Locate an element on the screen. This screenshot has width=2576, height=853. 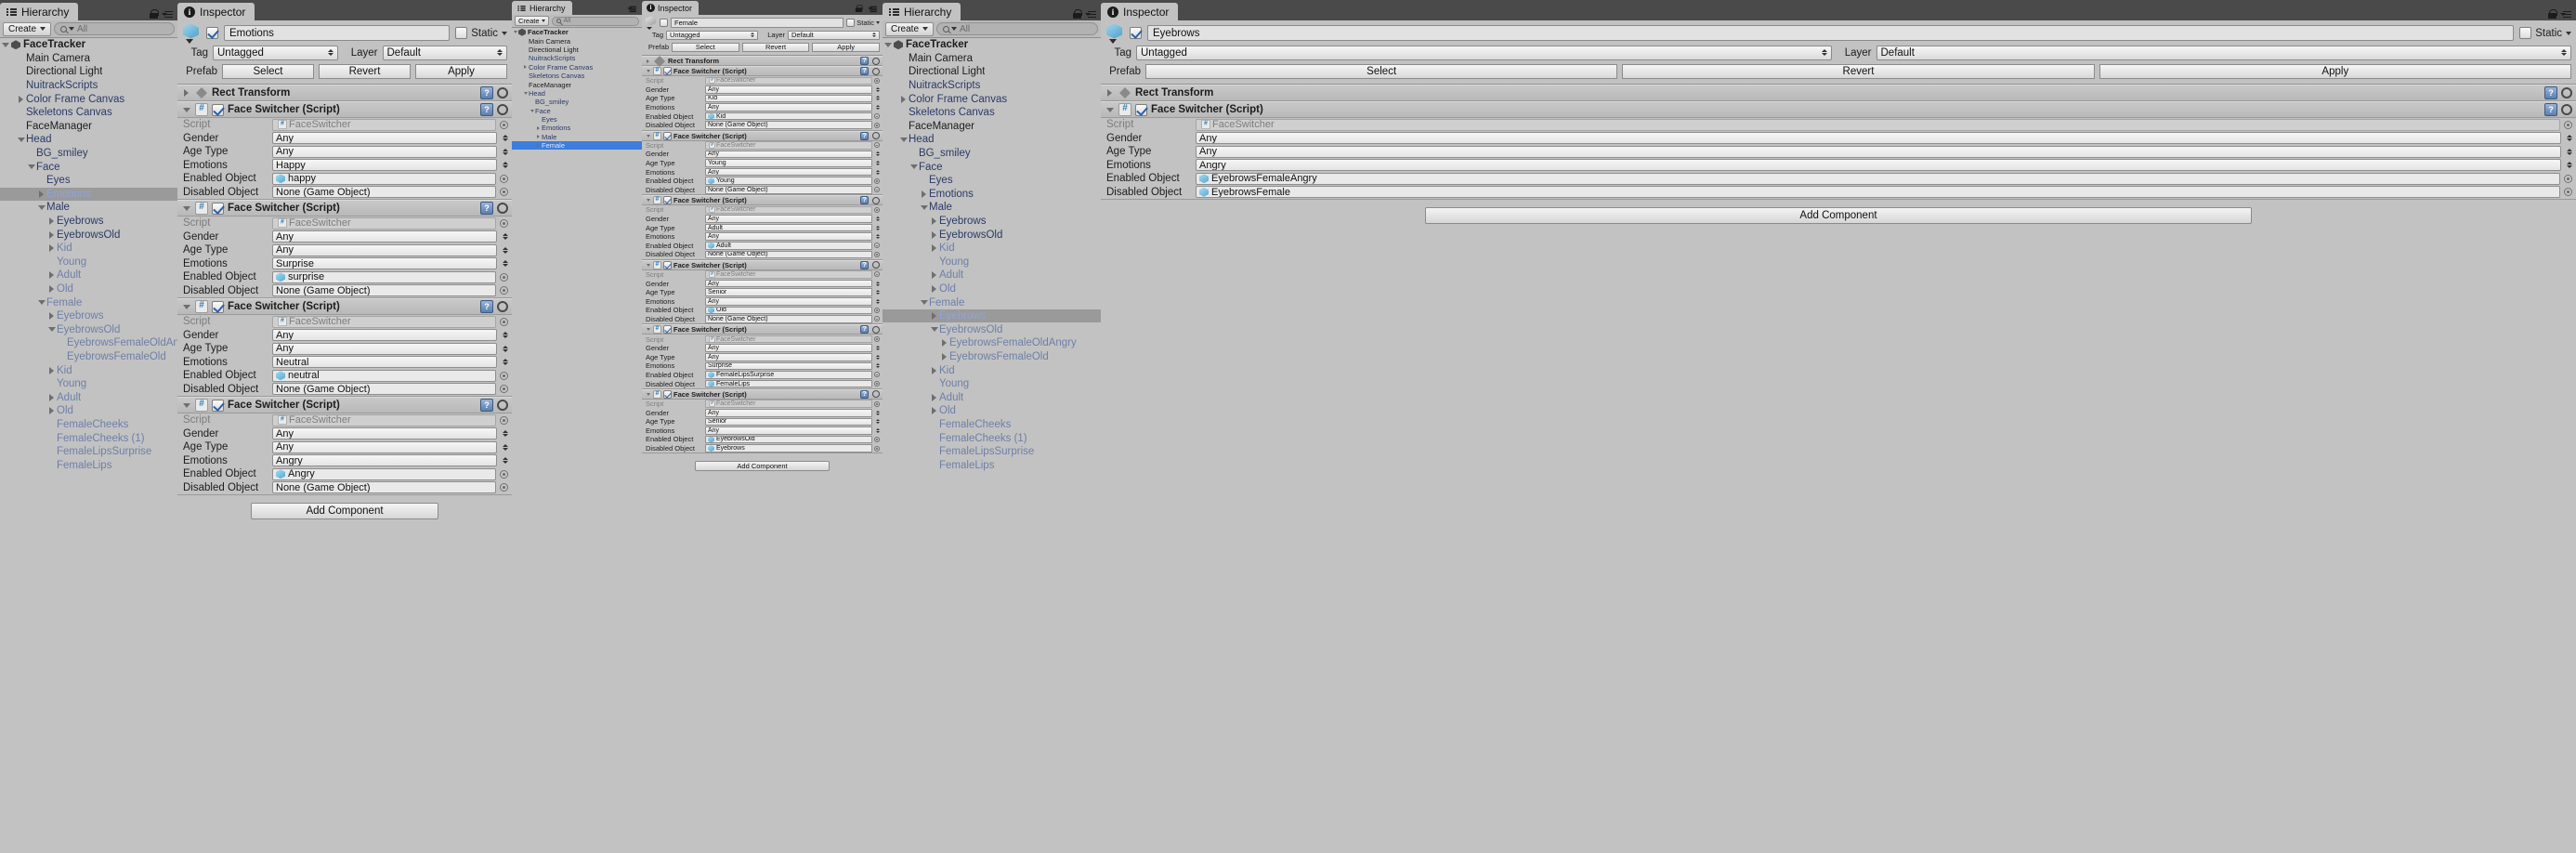
enabled-object-field: Adult is located at coordinates (788, 246).